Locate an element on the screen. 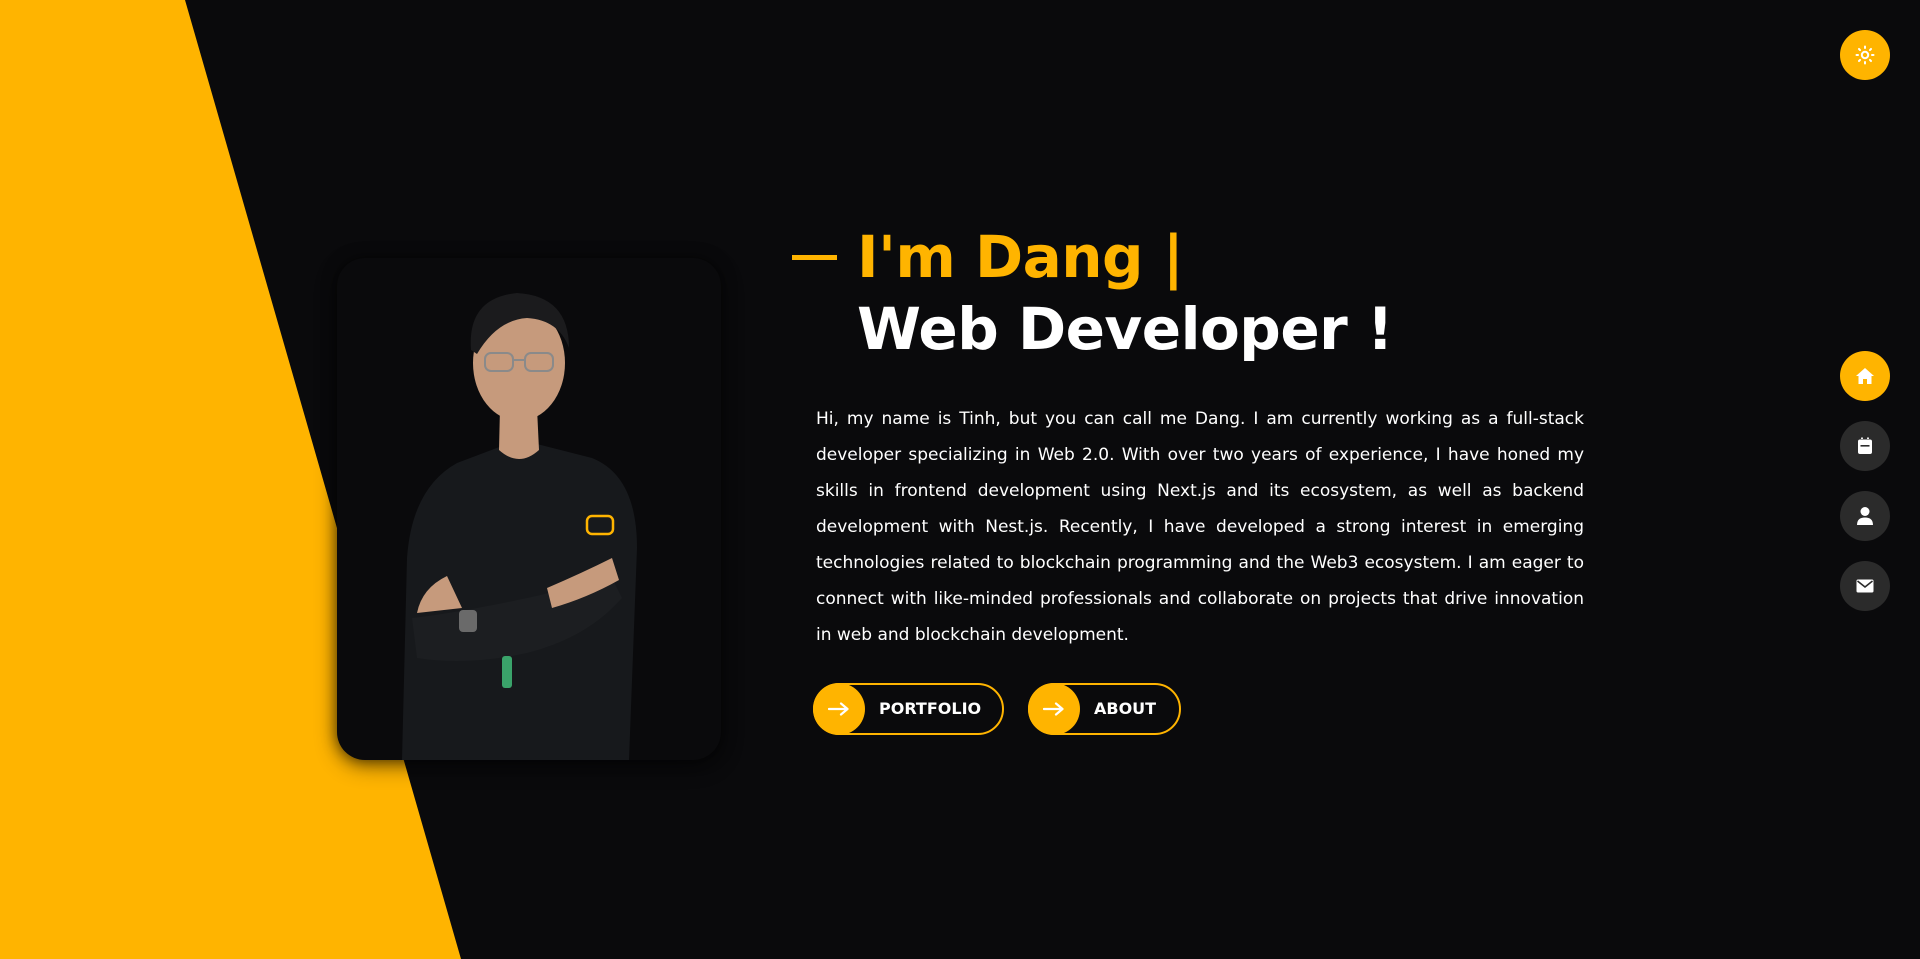  about-button: ABOUT is located at coordinates (1104, 709).